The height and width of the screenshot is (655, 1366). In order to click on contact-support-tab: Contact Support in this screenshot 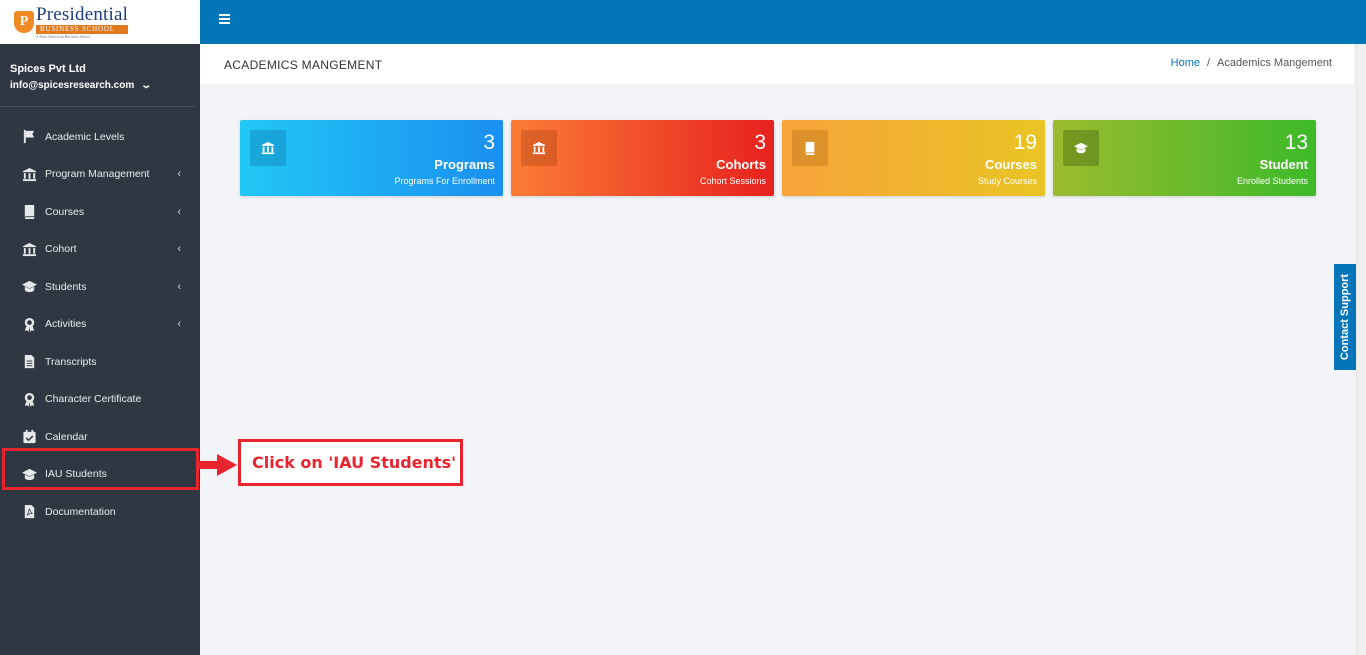, I will do `click(1345, 317)`.